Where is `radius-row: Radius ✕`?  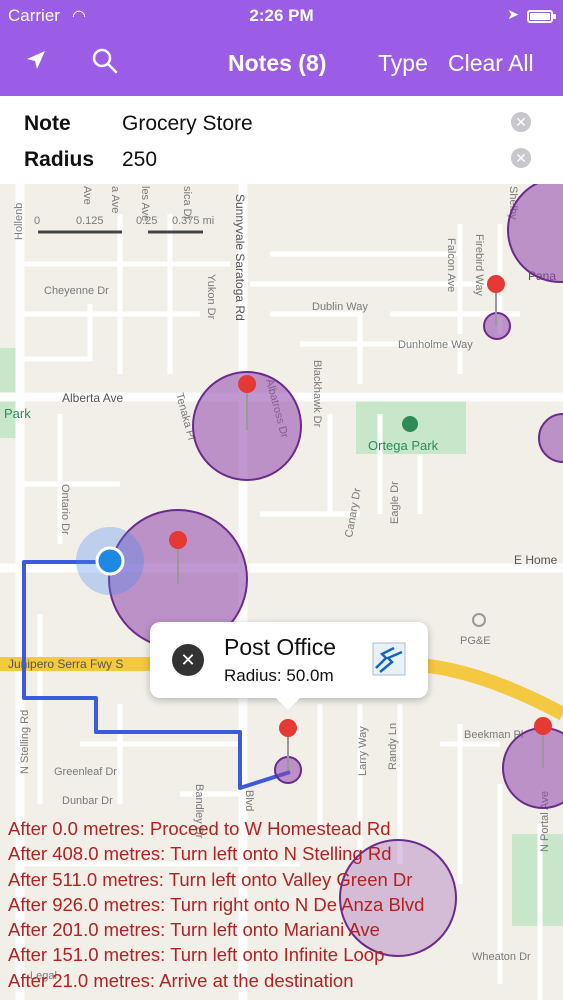 radius-row: Radius ✕ is located at coordinates (281, 159).